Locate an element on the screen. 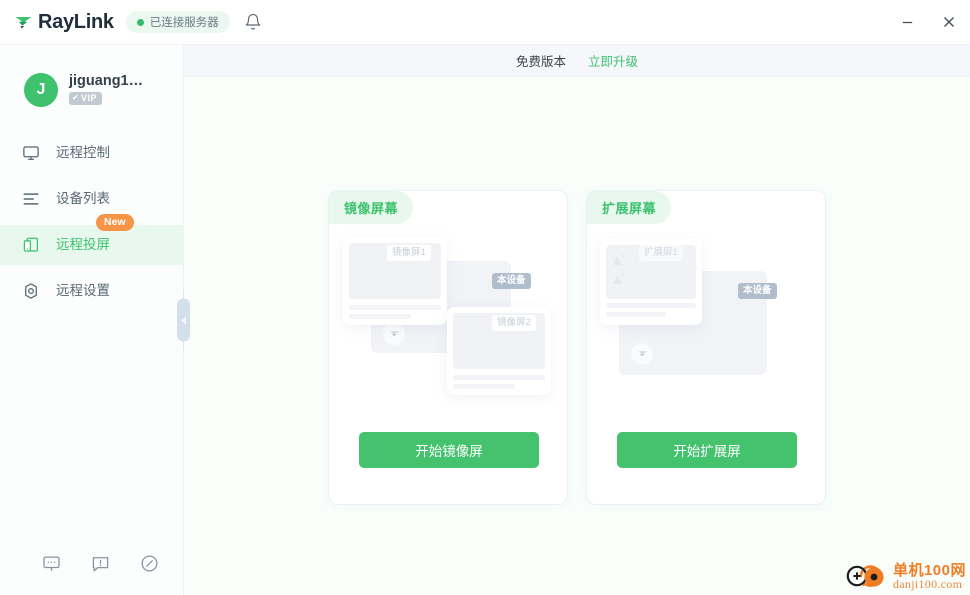 The image size is (970, 595). card-tab-label: 扩展屏幕 is located at coordinates (629, 207).